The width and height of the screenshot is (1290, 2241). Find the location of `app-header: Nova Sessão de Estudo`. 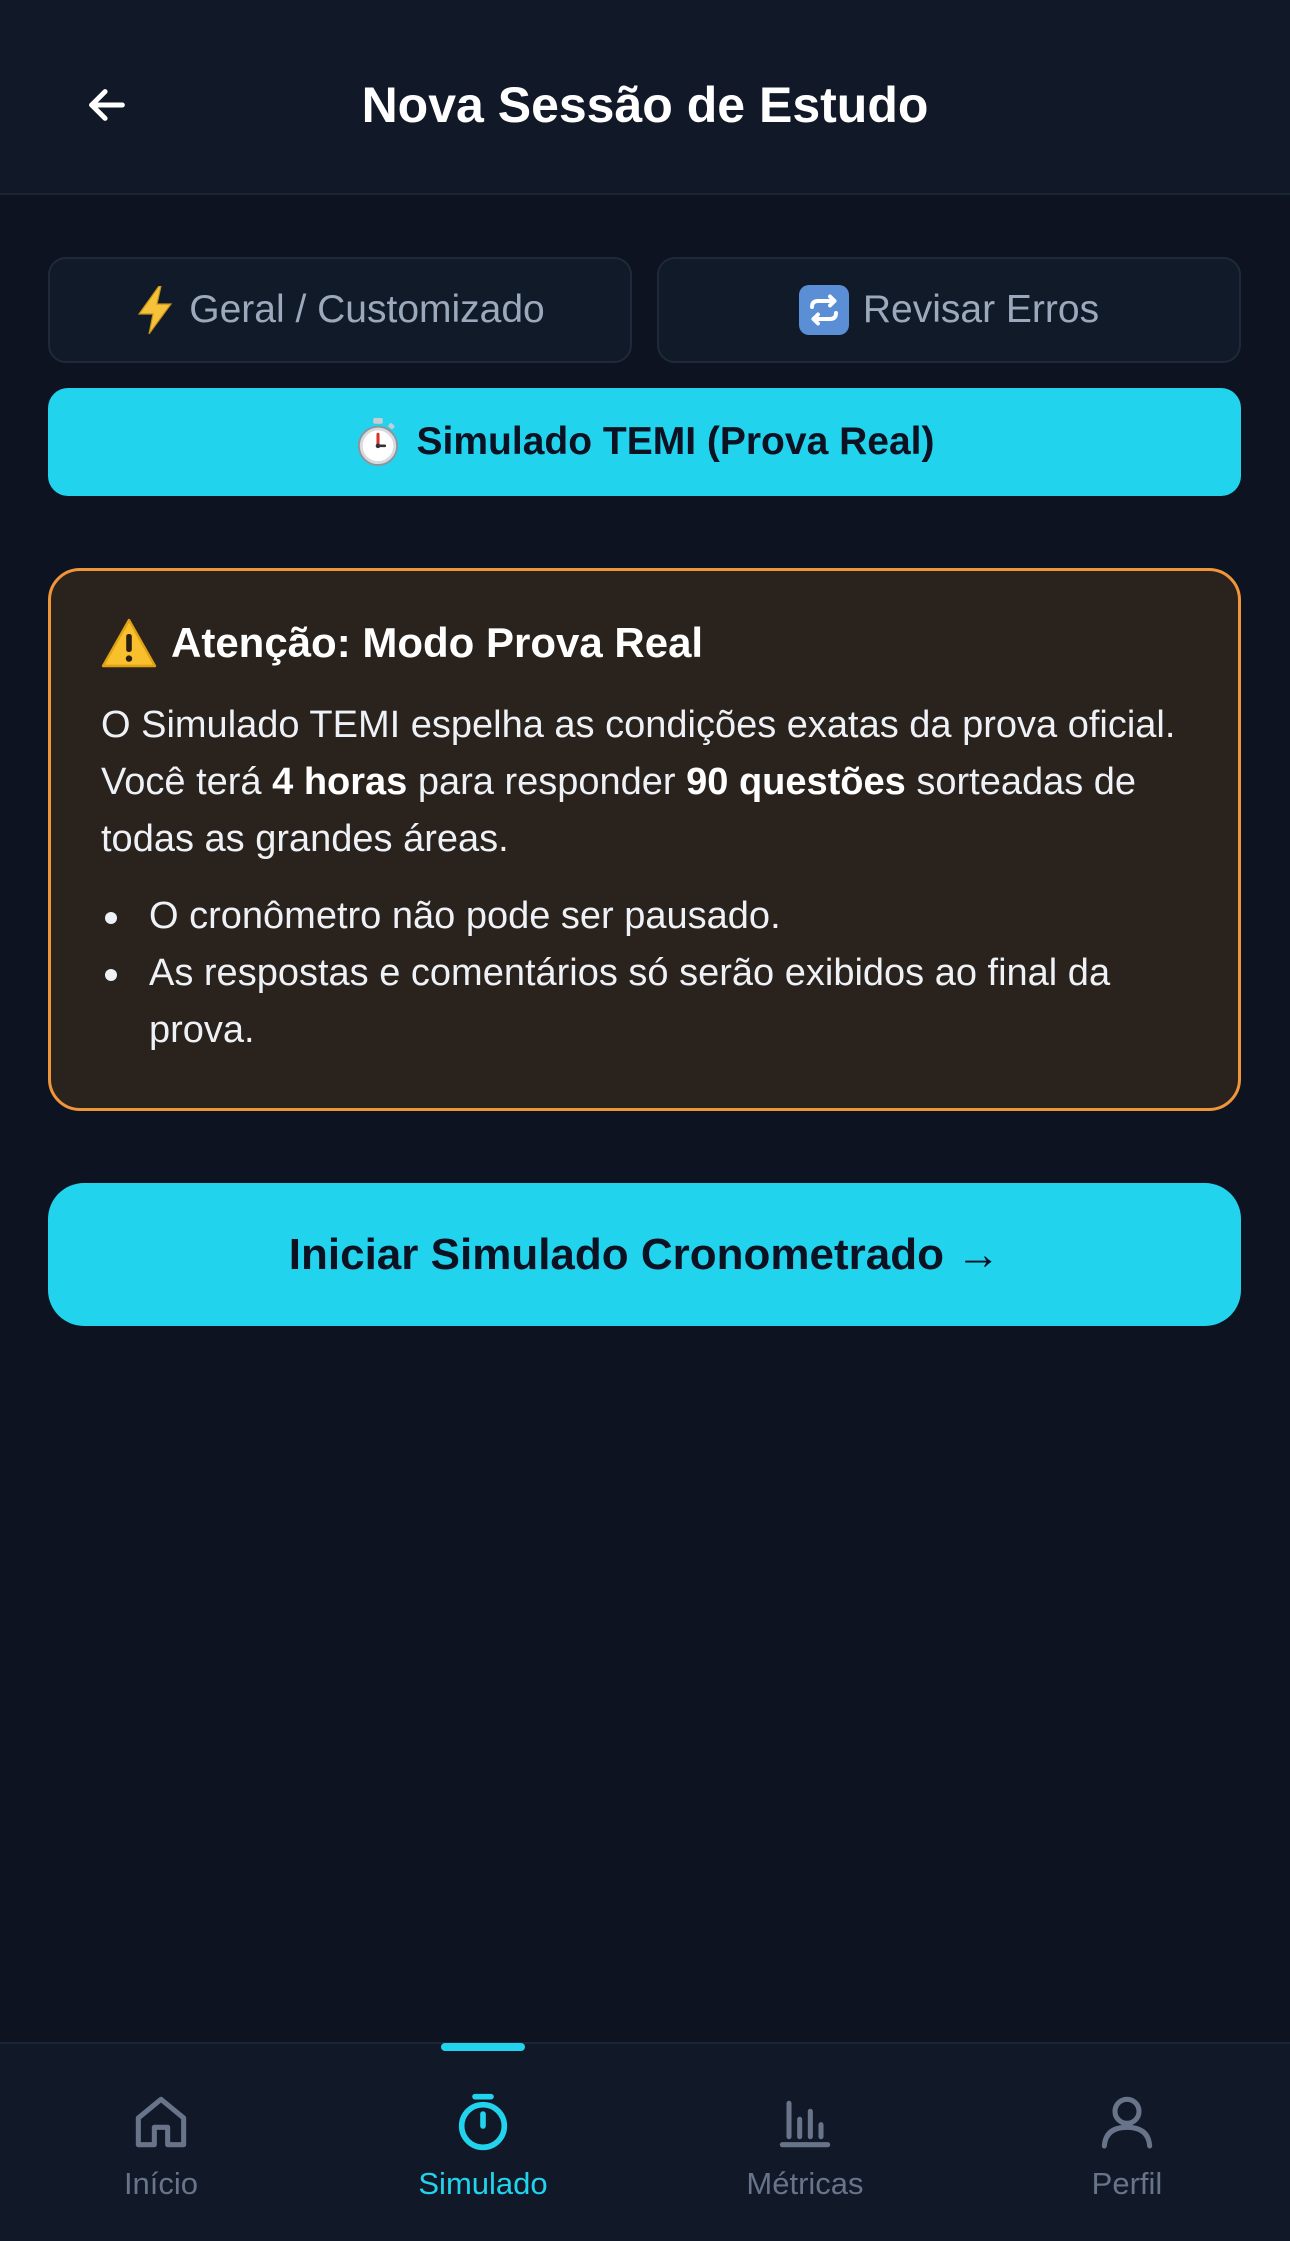

app-header: Nova Sessão de Estudo is located at coordinates (645, 97).